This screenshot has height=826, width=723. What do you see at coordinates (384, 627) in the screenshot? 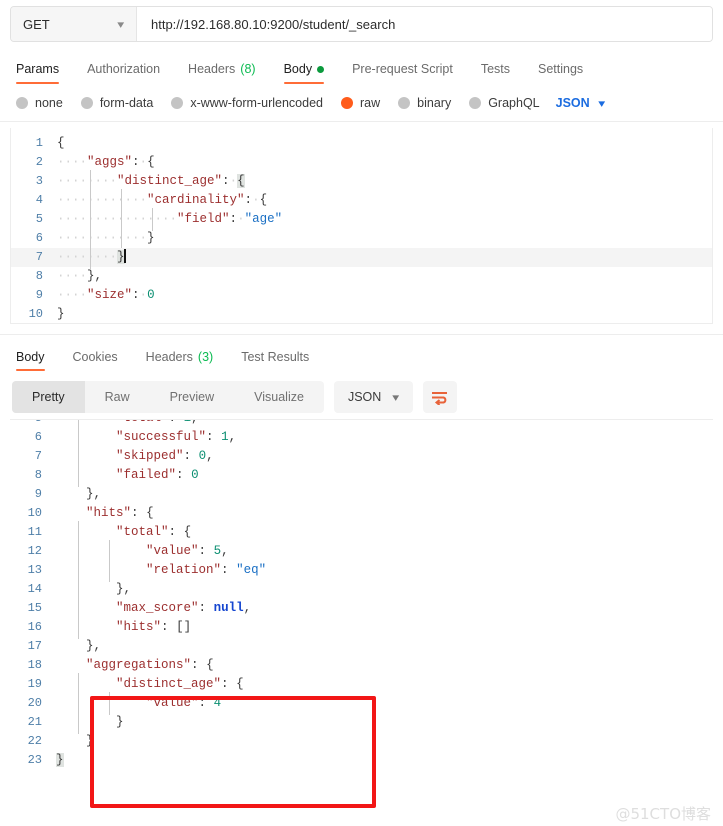
I see `line-content: "hits": []` at bounding box center [384, 627].